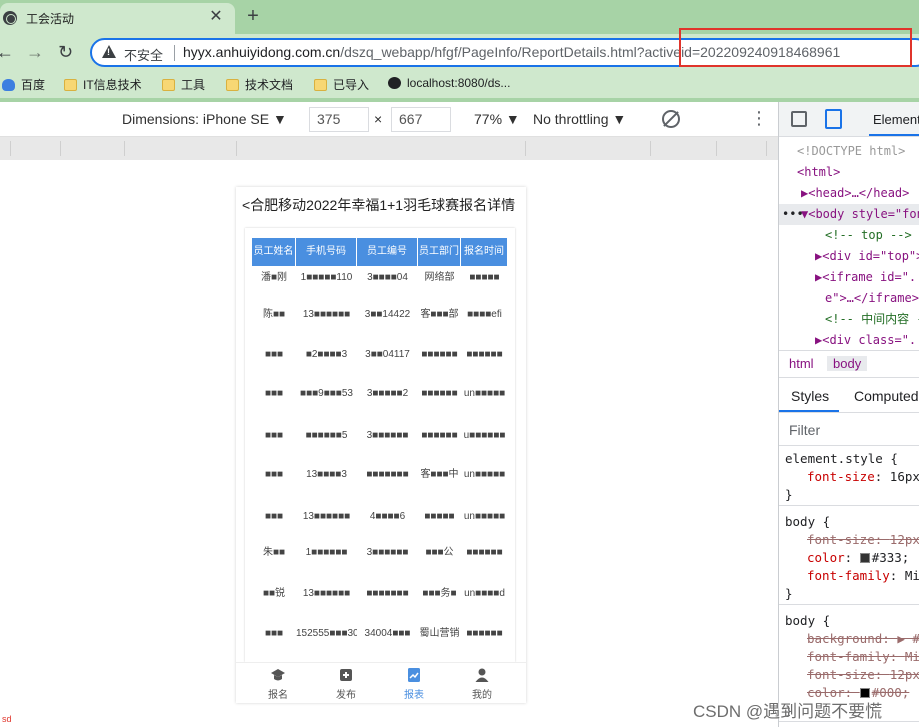 The image size is (919, 727). I want to click on style-declaration: font-size: 16px;, so click(863, 477).